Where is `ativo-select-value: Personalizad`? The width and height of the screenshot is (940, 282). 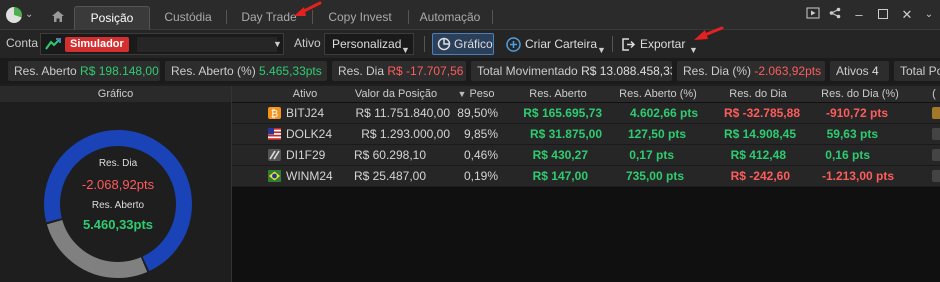 ativo-select-value: Personalizad is located at coordinates (367, 44).